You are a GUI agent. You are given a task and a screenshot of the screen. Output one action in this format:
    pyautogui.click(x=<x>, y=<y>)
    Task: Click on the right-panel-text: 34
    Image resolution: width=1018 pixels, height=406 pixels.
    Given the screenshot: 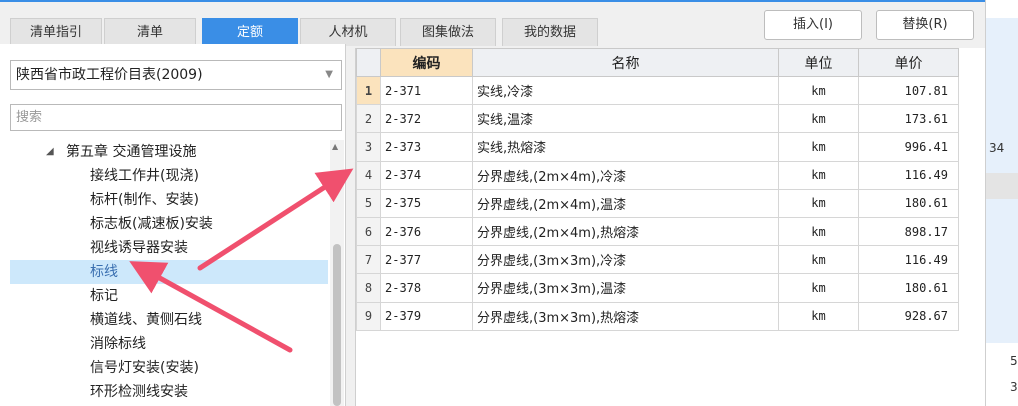 What is the action you would take?
    pyautogui.click(x=997, y=148)
    